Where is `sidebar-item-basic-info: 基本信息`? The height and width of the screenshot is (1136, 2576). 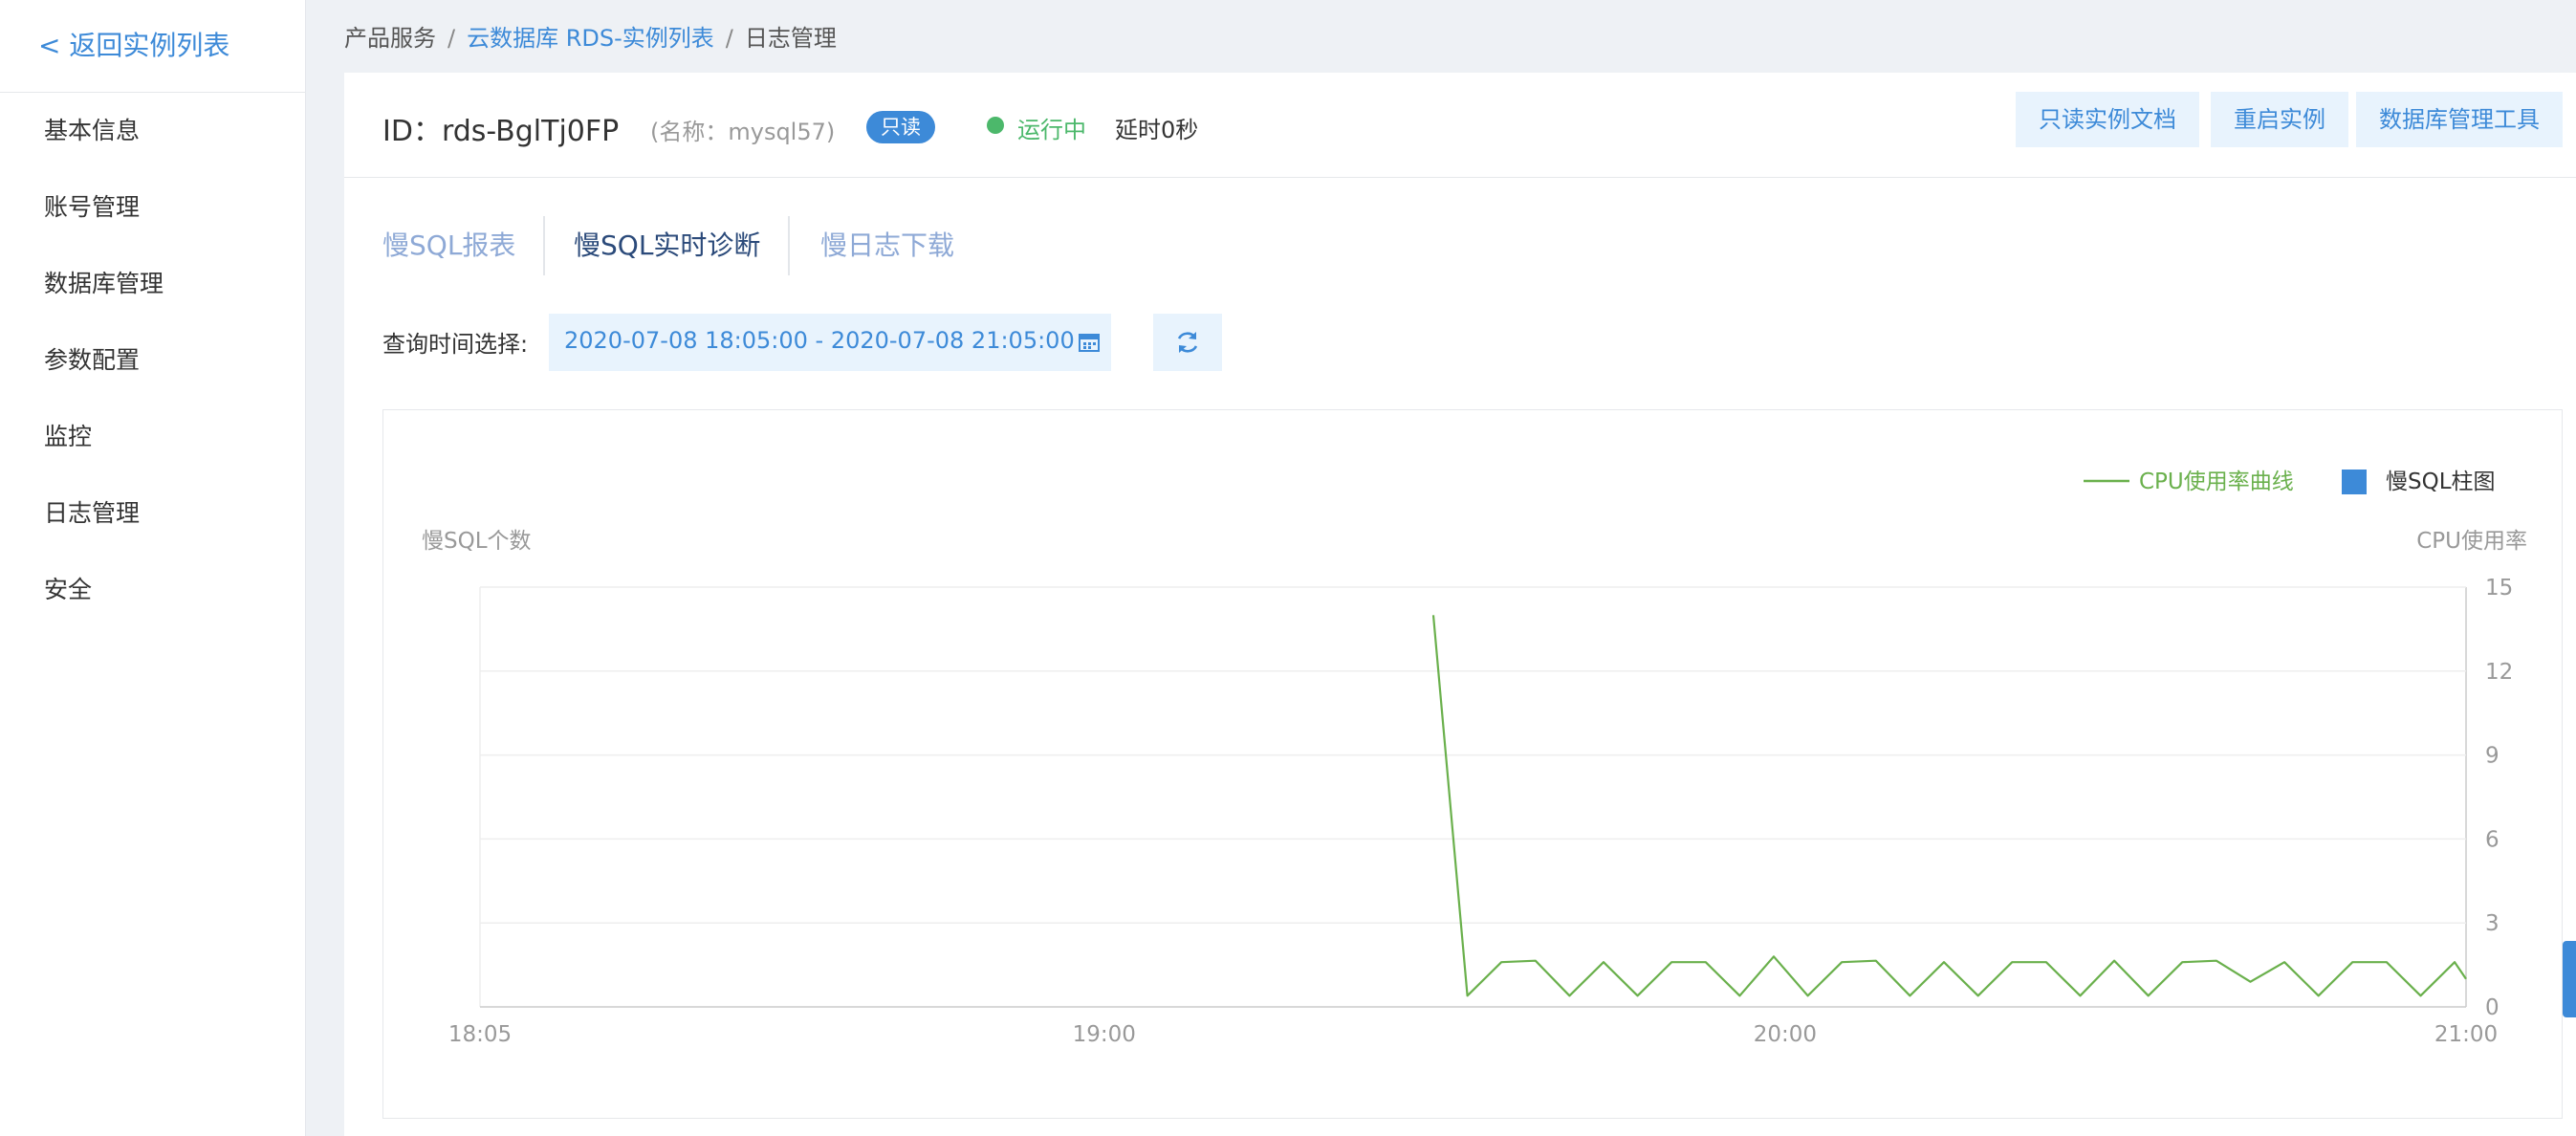 sidebar-item-basic-info: 基本信息 is located at coordinates (153, 145).